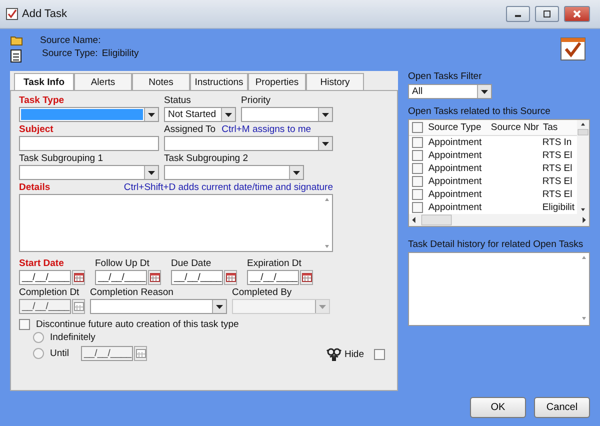 The image size is (600, 426). Describe the element at coordinates (42, 100) in the screenshot. I see `field-label: Task Type` at that location.